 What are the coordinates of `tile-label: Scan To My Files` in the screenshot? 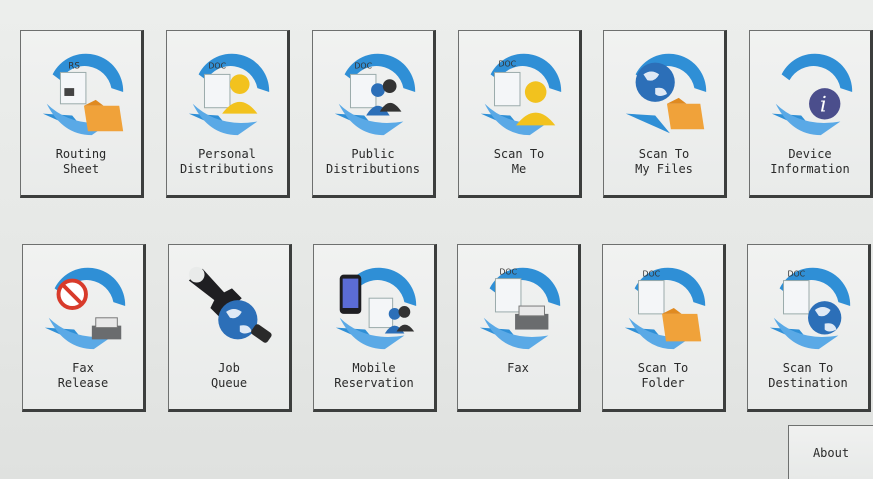 It's located at (664, 161).